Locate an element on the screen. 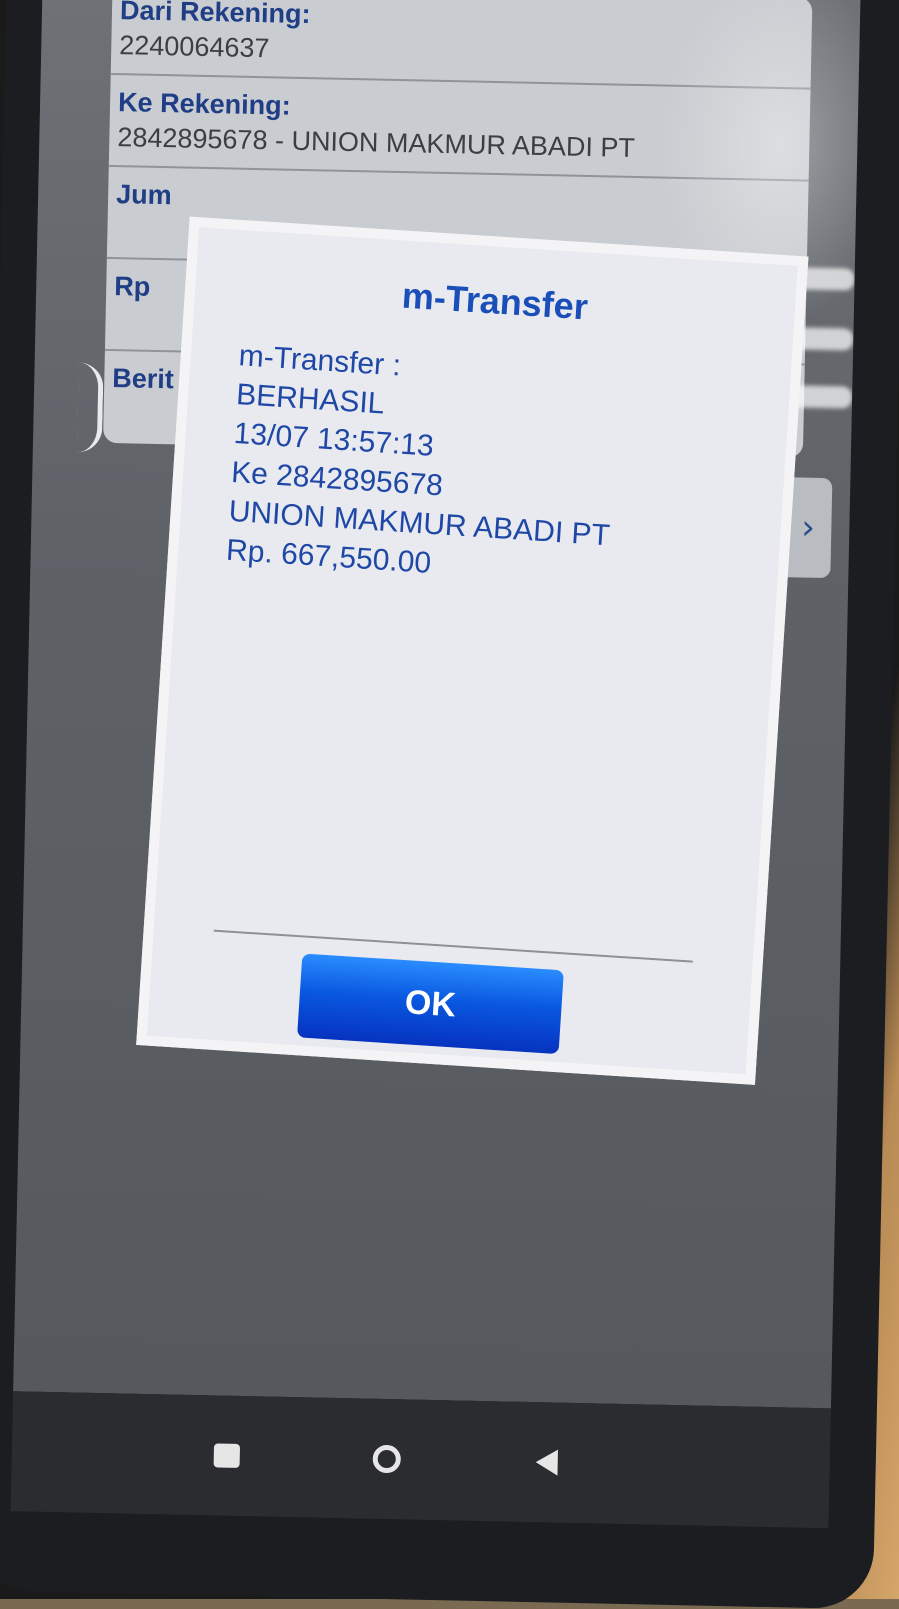 The width and height of the screenshot is (899, 1609). android-nav-bar is located at coordinates (420, 1460).